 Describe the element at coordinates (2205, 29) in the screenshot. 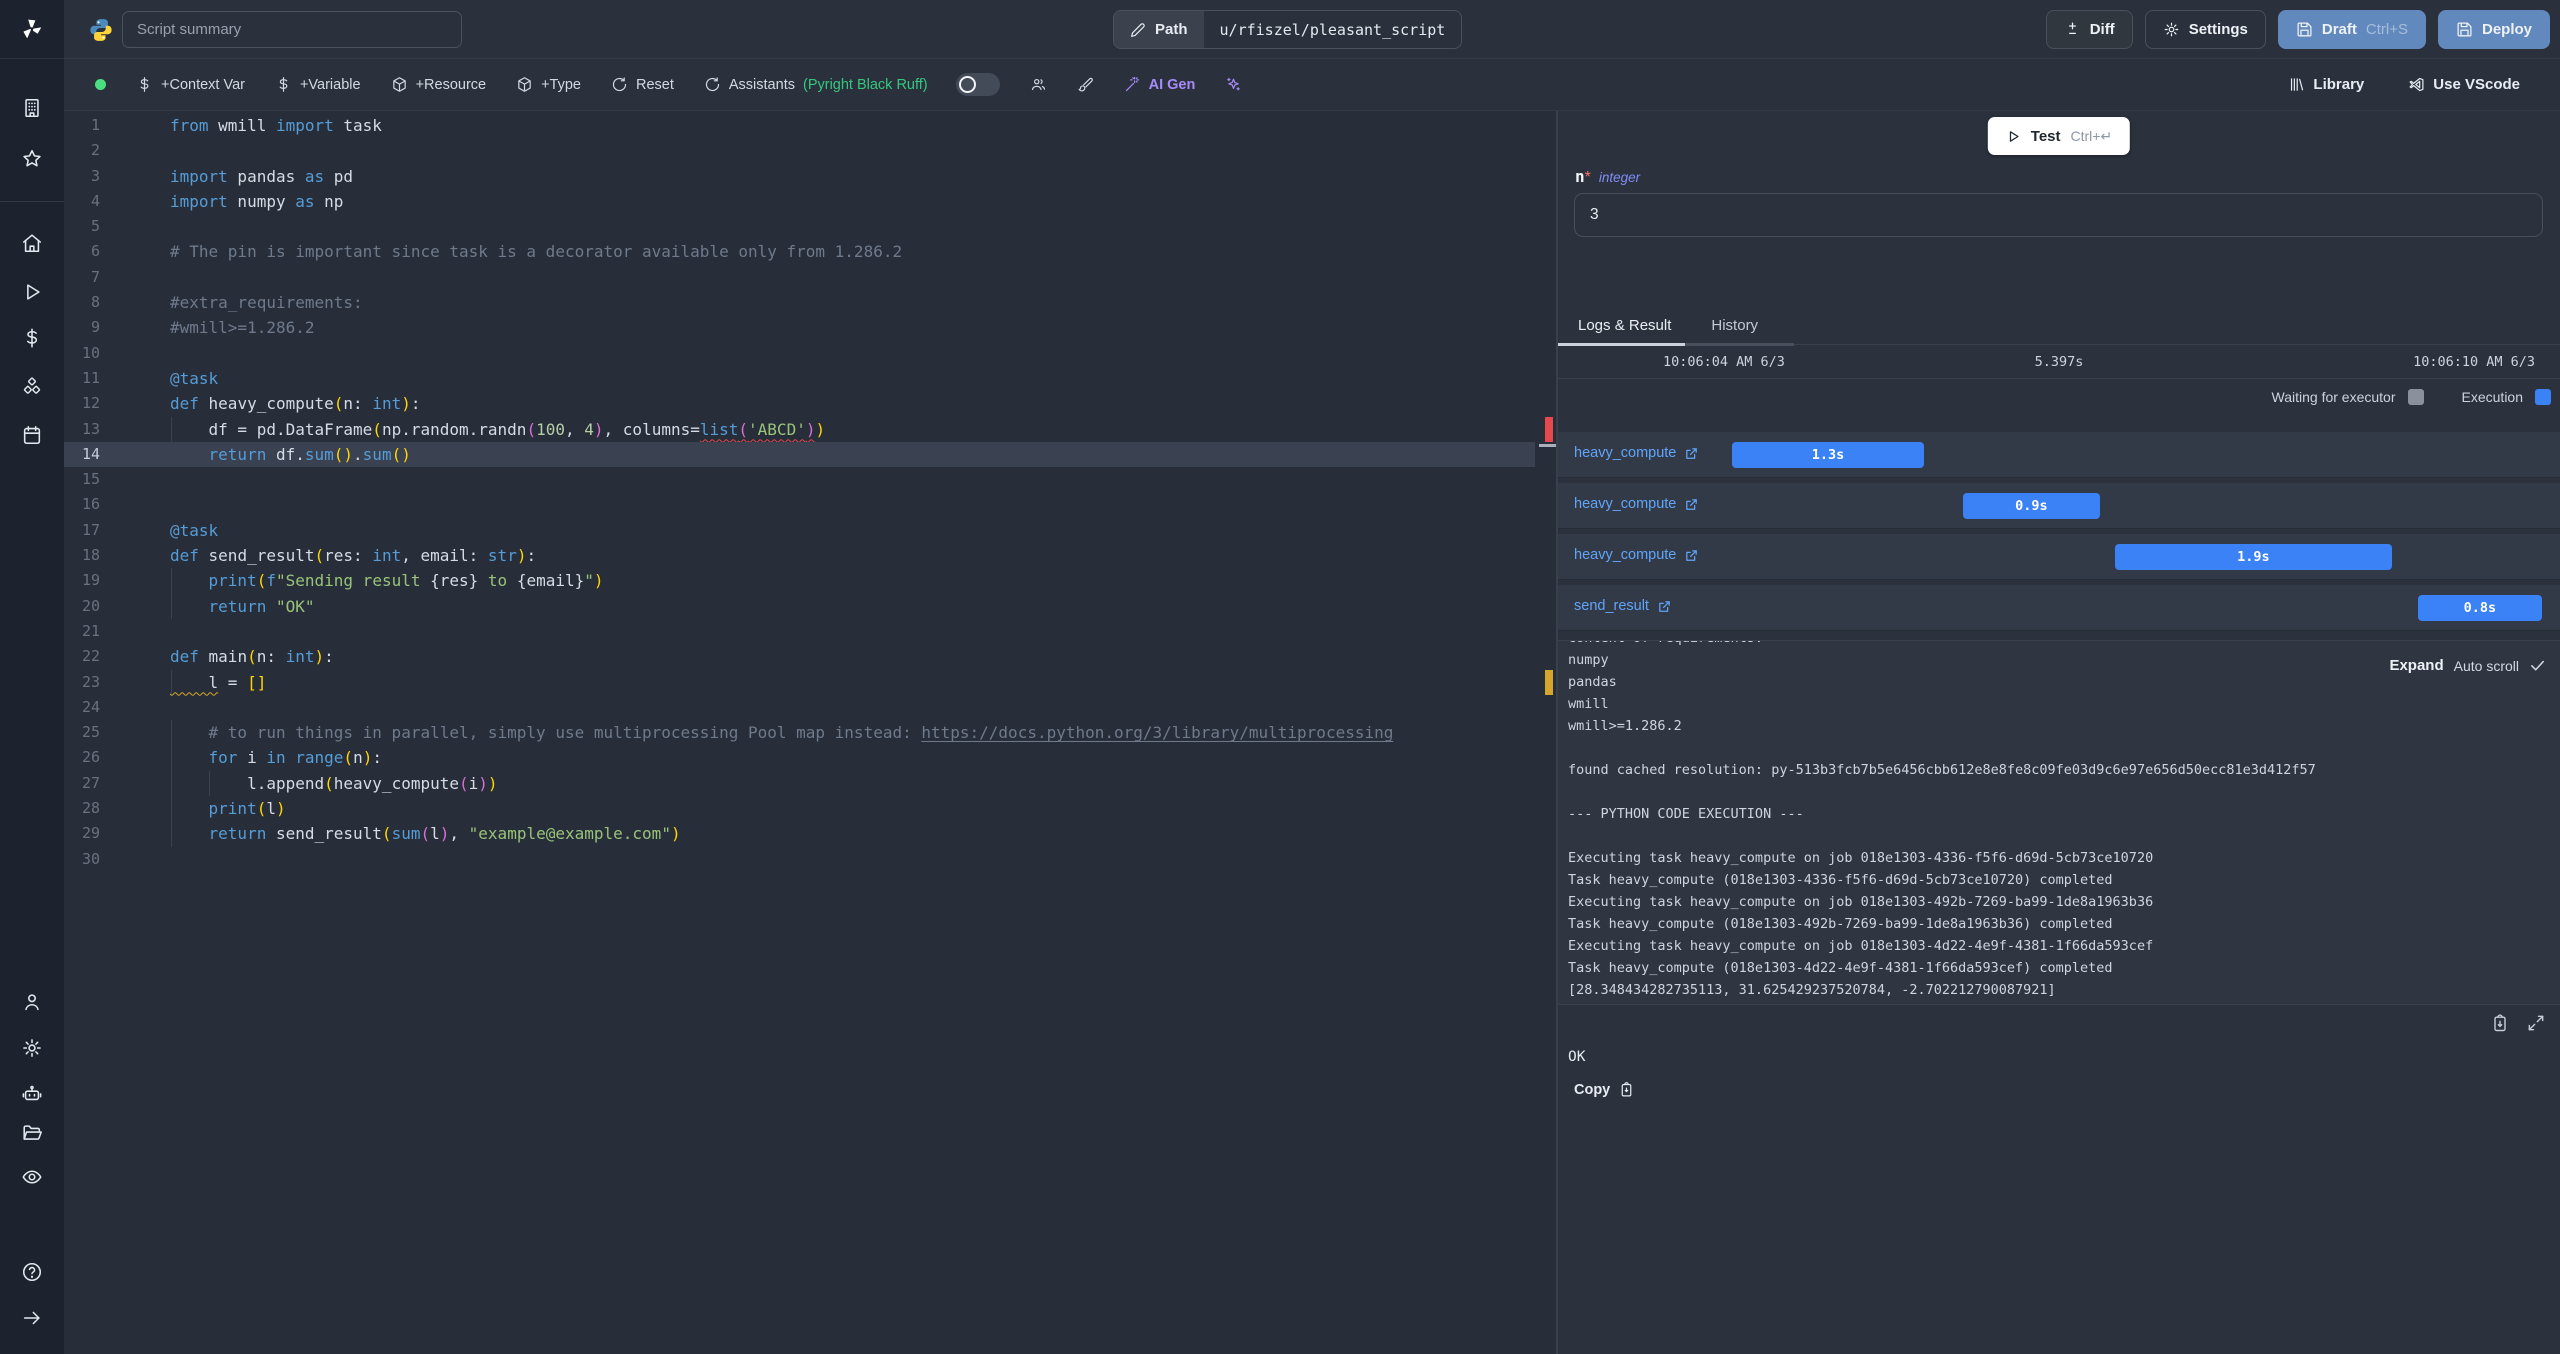

I see `settings-button: Settings` at that location.